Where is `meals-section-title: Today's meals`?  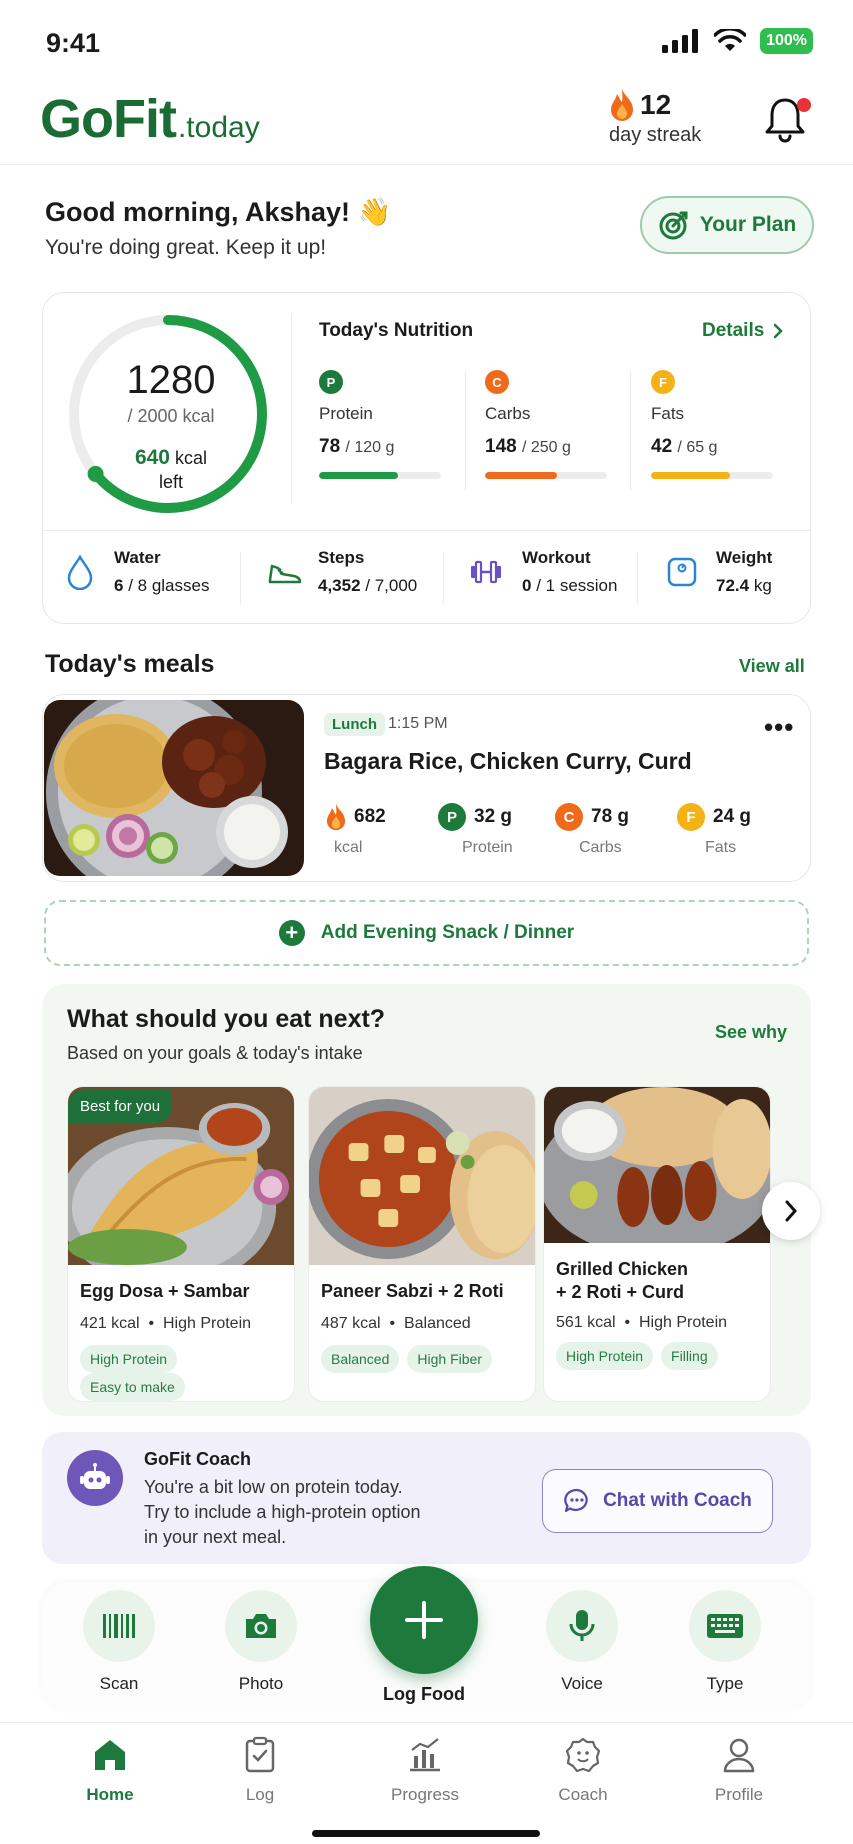 meals-section-title: Today's meals is located at coordinates (130, 664).